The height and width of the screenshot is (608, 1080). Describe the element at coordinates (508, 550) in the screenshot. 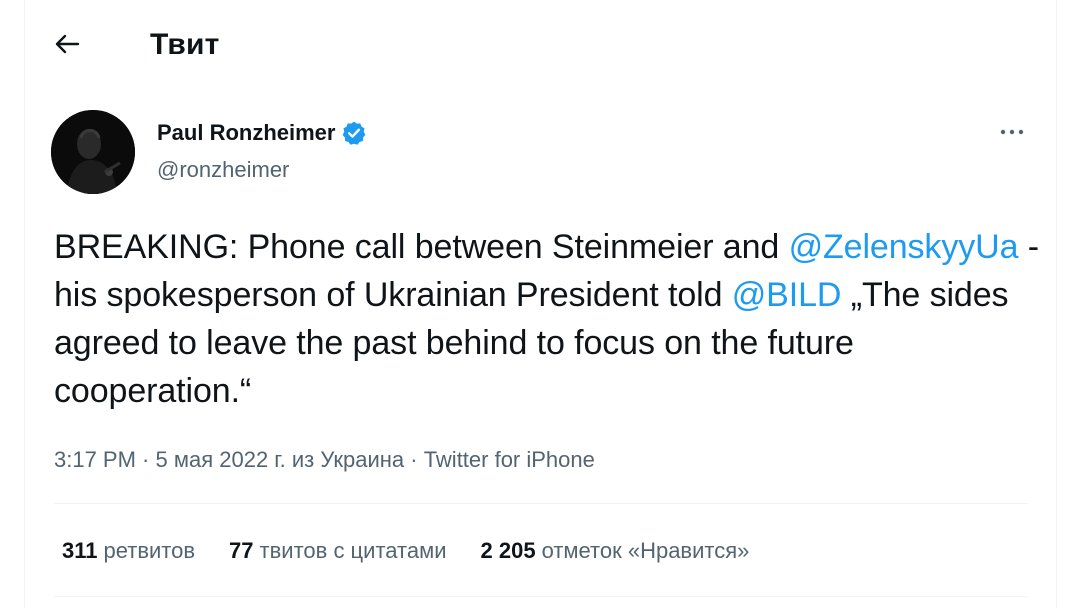

I see `stat-count: 2 205` at that location.